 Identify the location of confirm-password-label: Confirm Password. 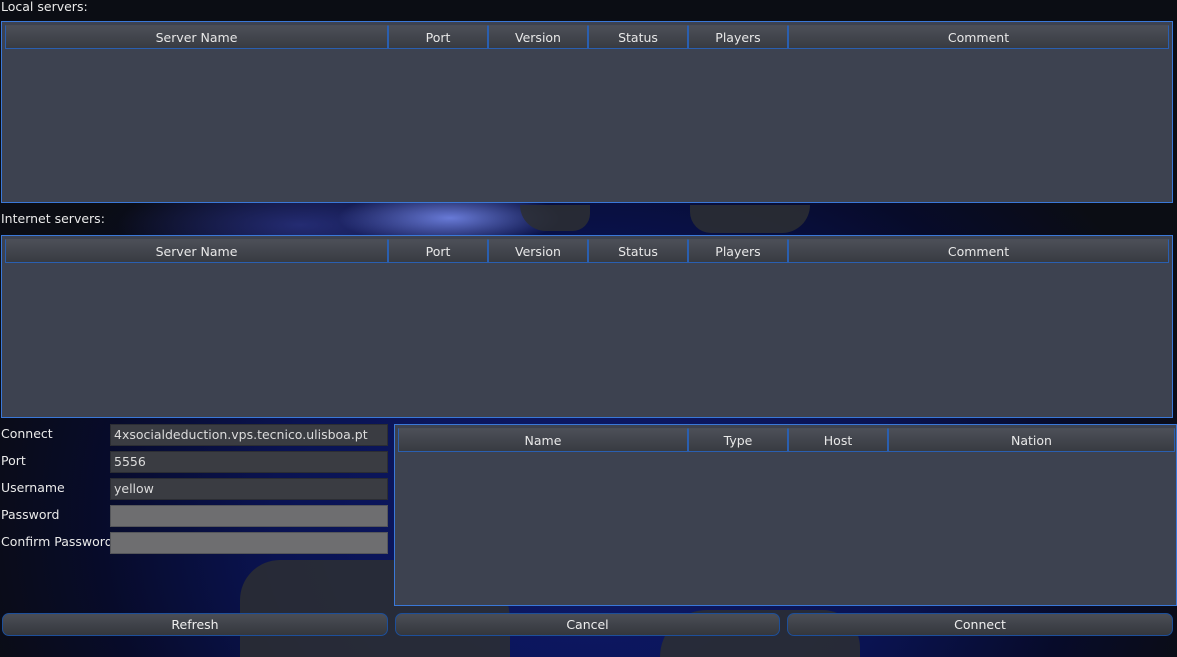
(57, 541).